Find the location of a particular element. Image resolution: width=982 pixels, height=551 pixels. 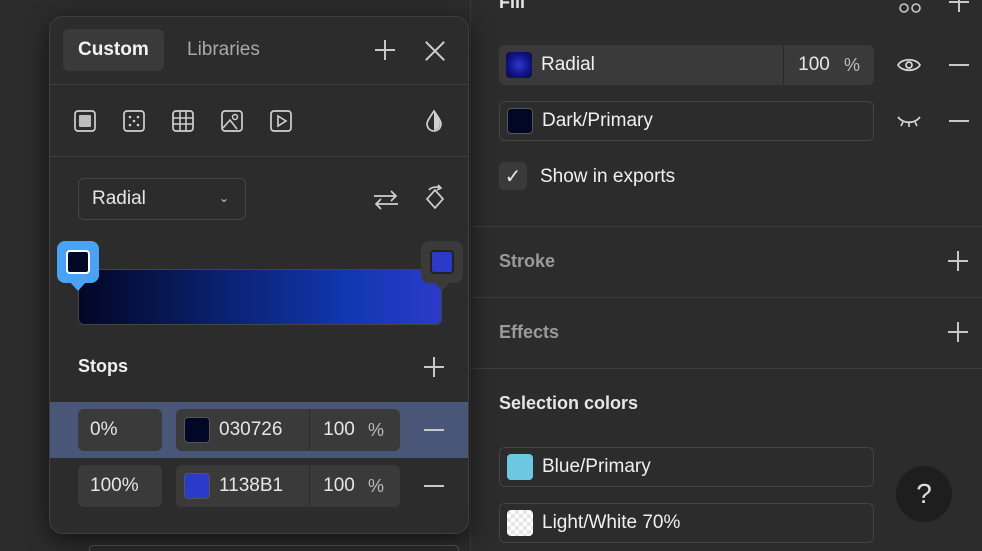

close-icon is located at coordinates (435, 51).